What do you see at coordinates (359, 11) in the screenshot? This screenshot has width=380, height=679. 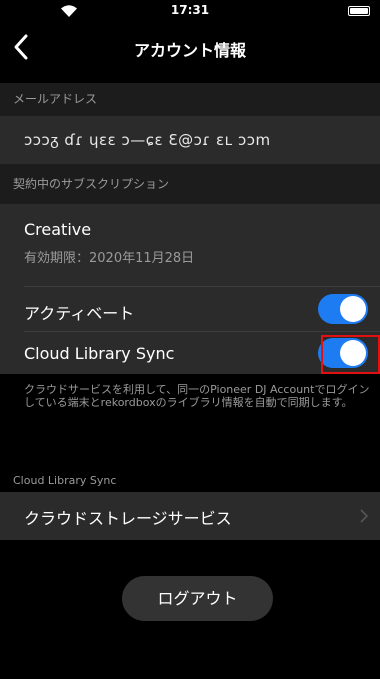 I see `battery-icon` at bounding box center [359, 11].